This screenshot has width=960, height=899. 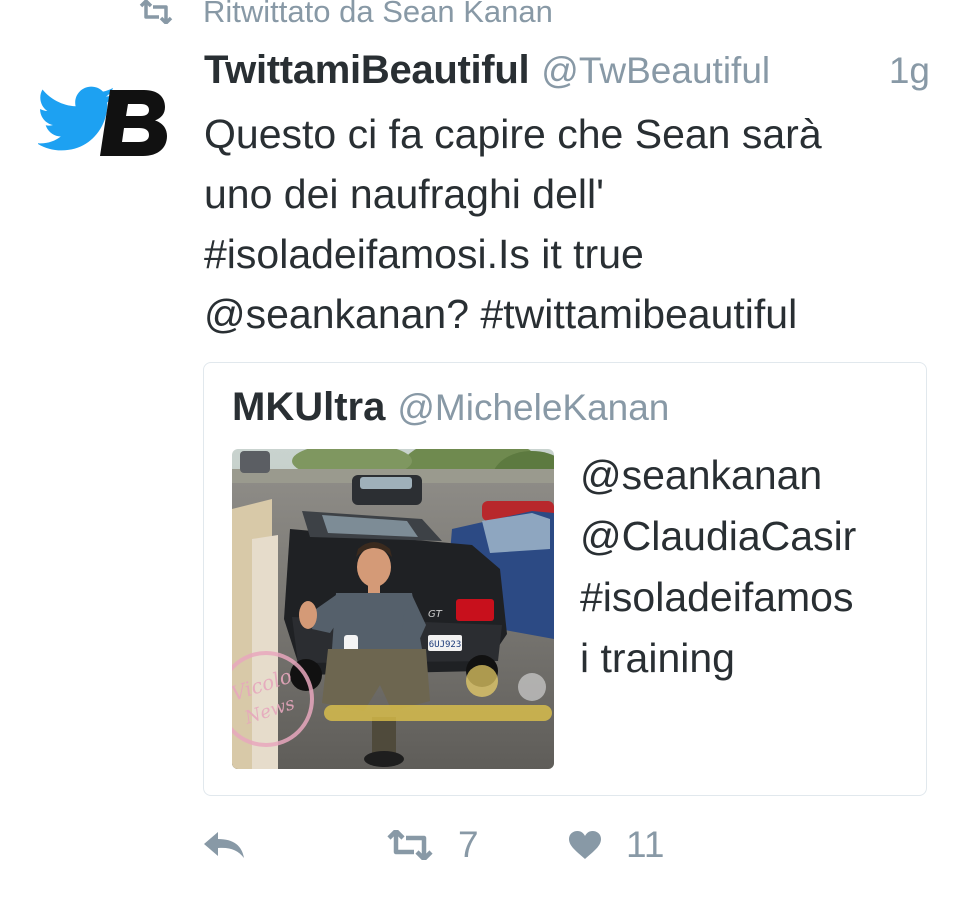 What do you see at coordinates (655, 71) in the screenshot?
I see `author-handle: @TwBeautiful` at bounding box center [655, 71].